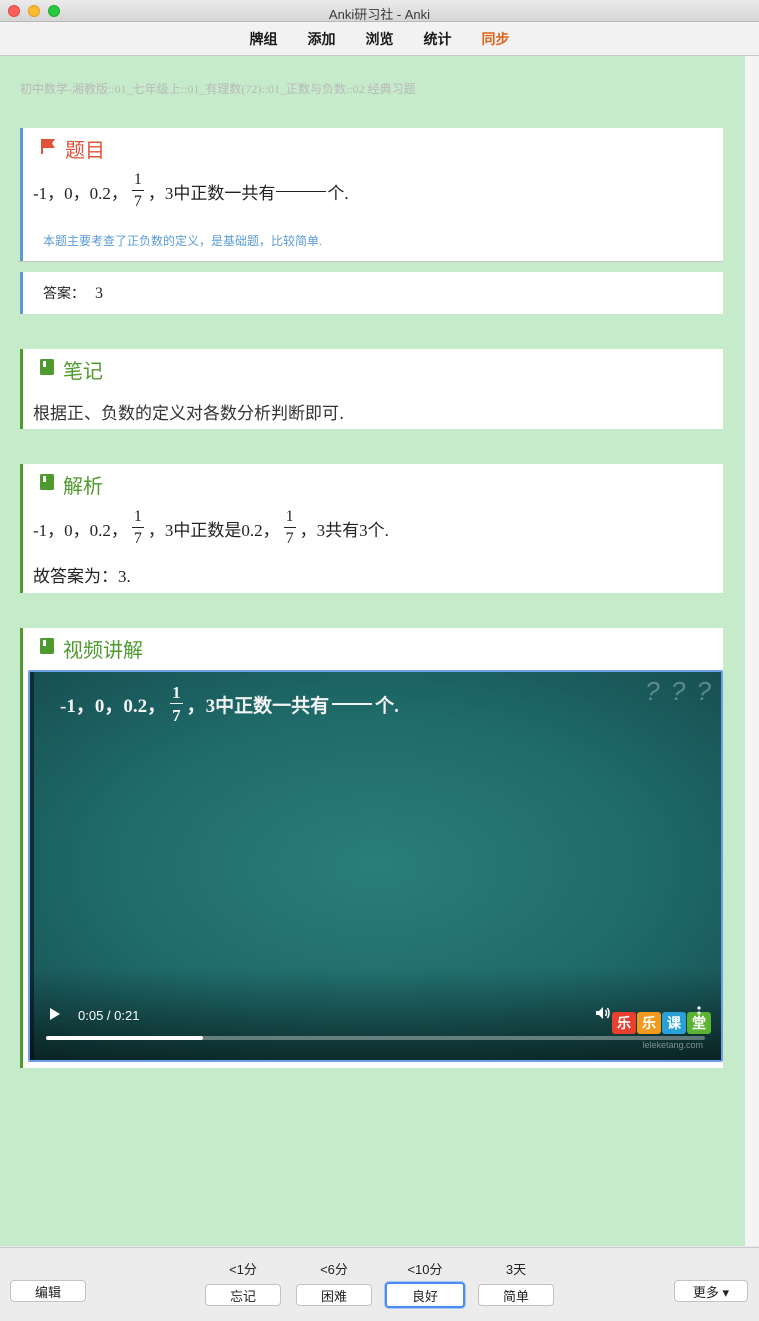 This screenshot has width=759, height=1321. What do you see at coordinates (48, 148) in the screenshot?
I see `flag-icon` at bounding box center [48, 148].